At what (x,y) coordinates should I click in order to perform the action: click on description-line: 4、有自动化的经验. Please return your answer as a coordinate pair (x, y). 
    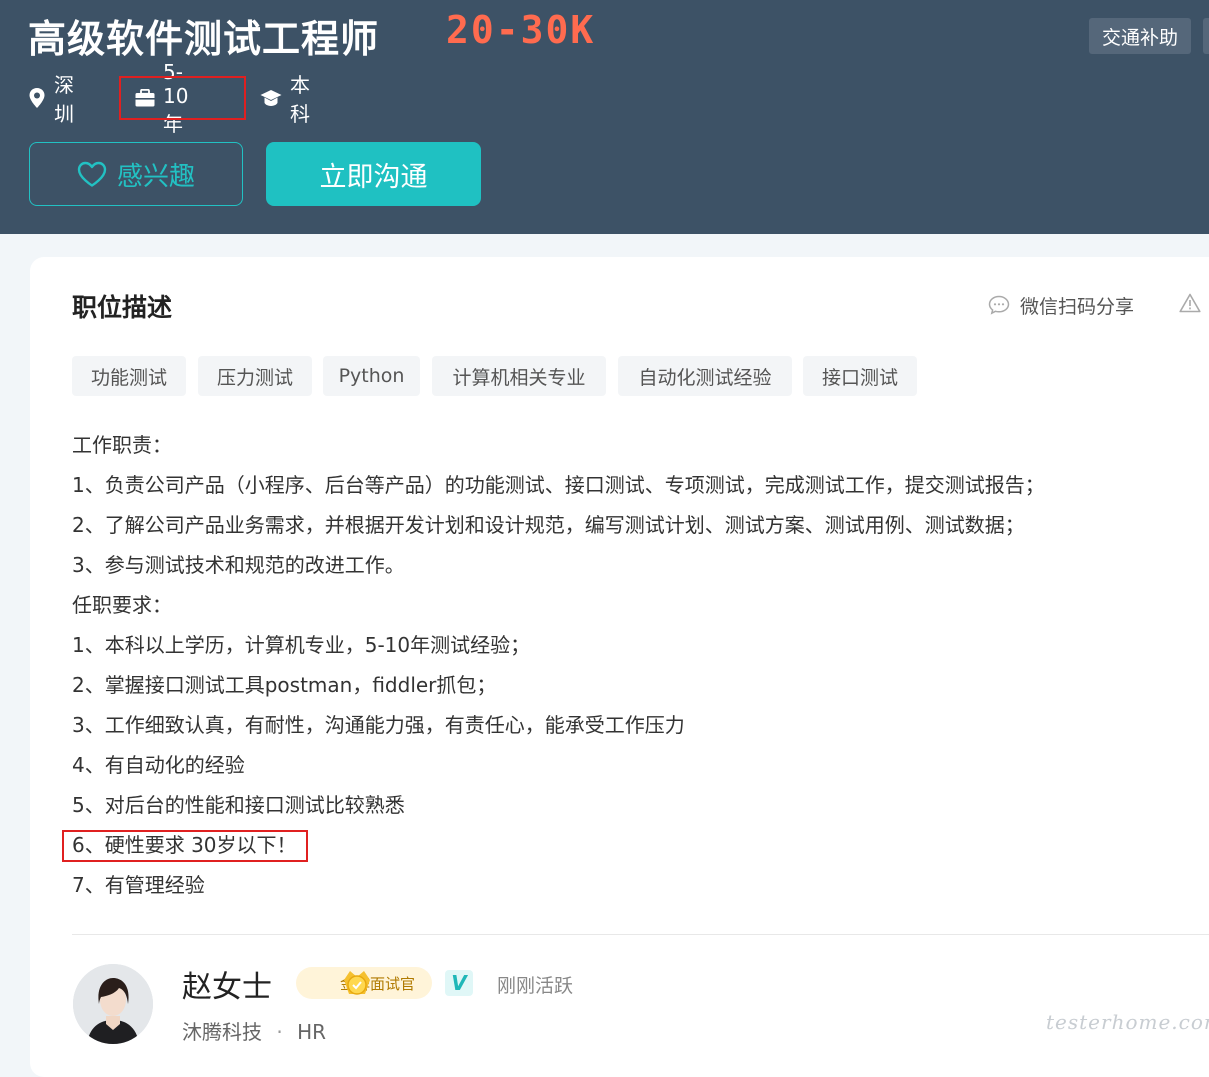
    Looking at the image, I should click on (158, 765).